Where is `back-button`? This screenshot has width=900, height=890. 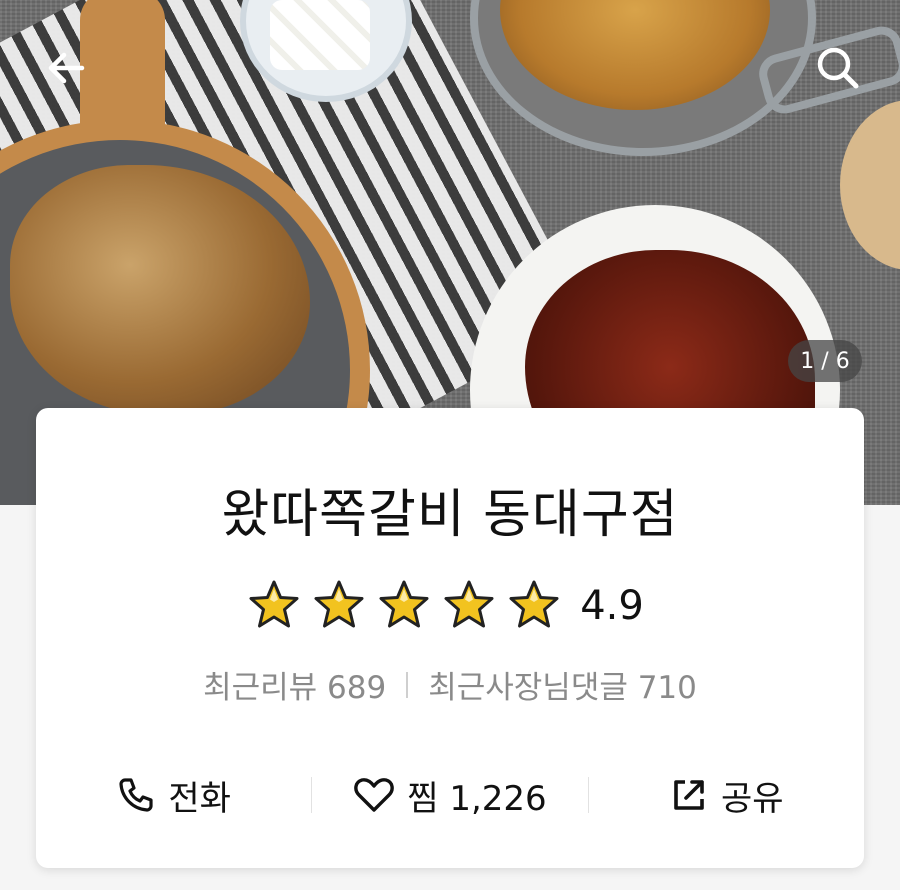
back-button is located at coordinates (66, 68).